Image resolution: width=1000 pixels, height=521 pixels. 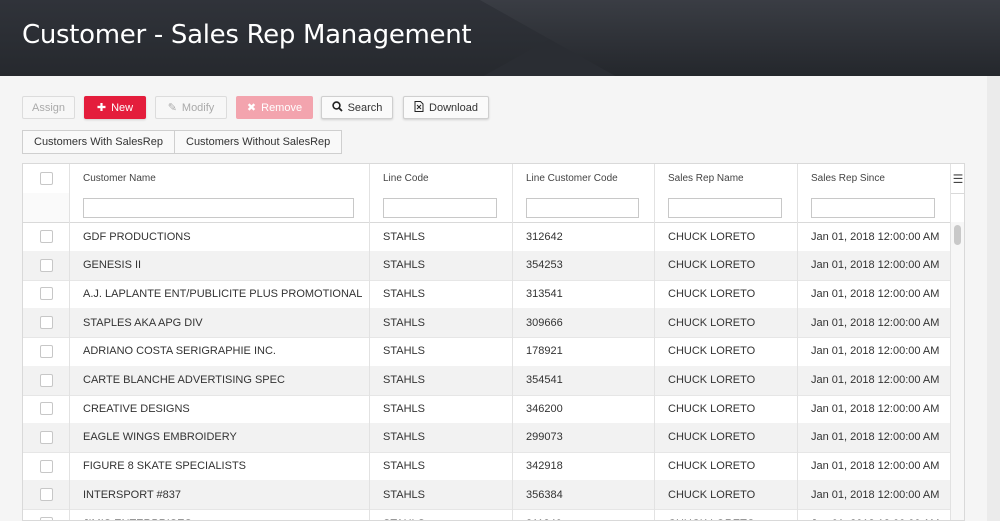 I want to click on grid-scrollbar, so click(x=957, y=371).